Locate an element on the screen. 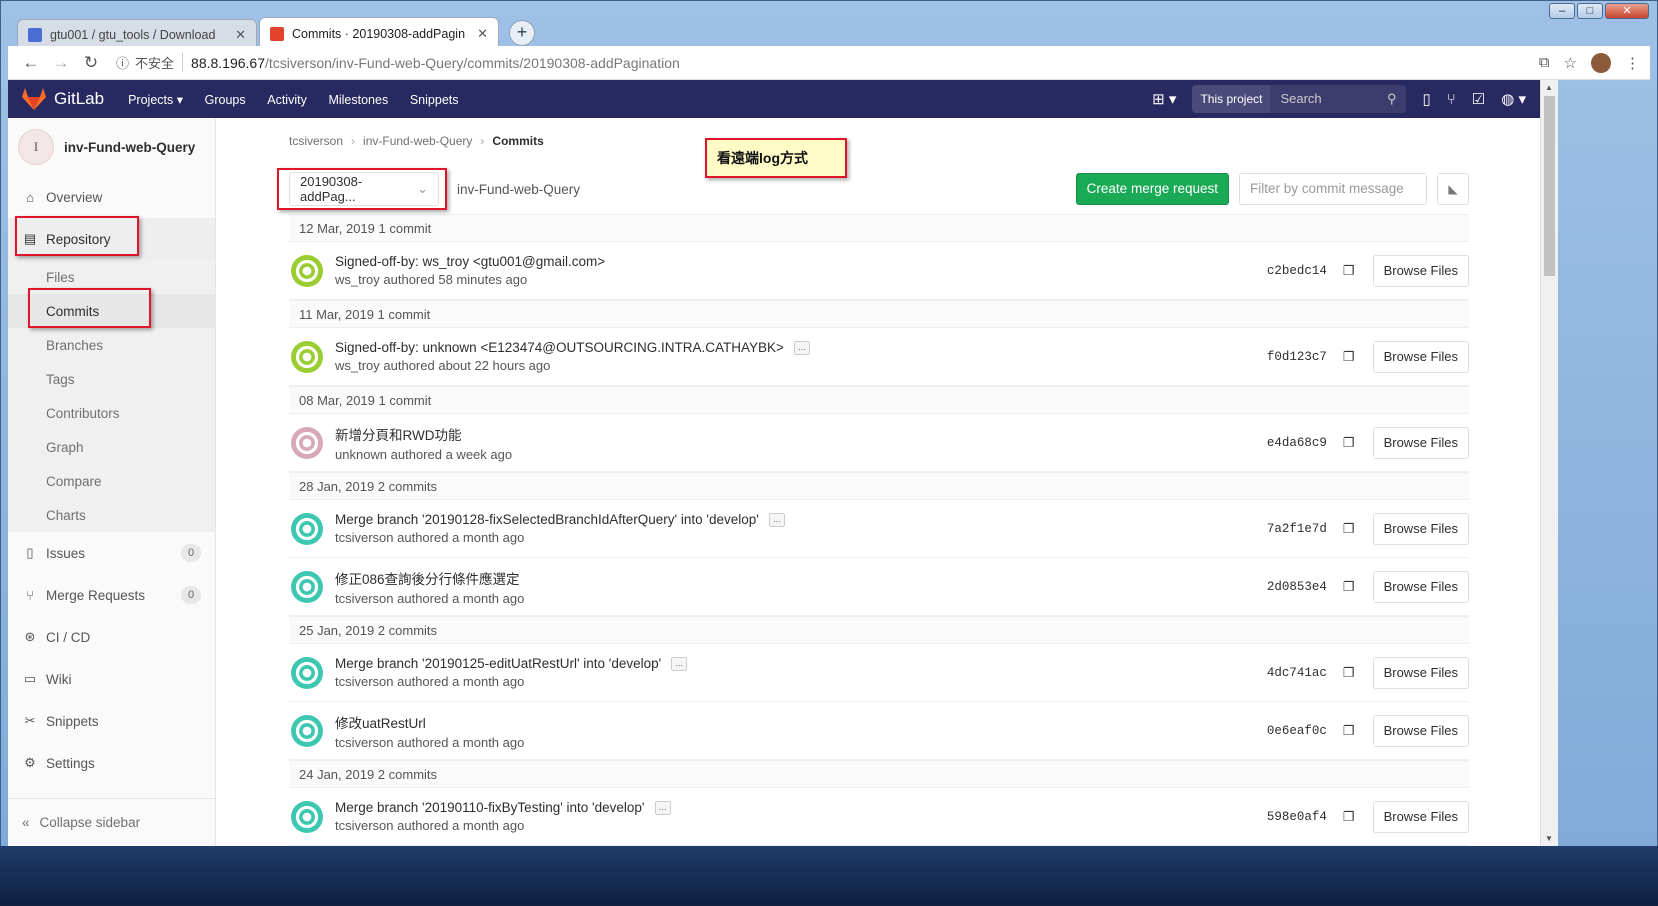 The height and width of the screenshot is (906, 1658). search-box: This project Search ⚲ is located at coordinates (1299, 99).